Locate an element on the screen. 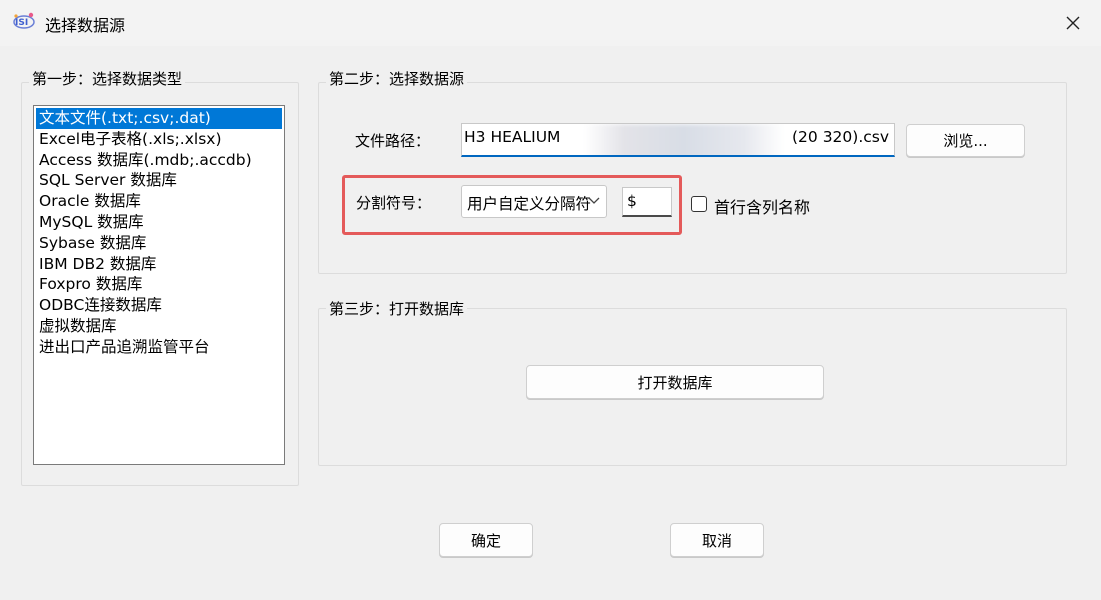  close-button is located at coordinates (1073, 23).